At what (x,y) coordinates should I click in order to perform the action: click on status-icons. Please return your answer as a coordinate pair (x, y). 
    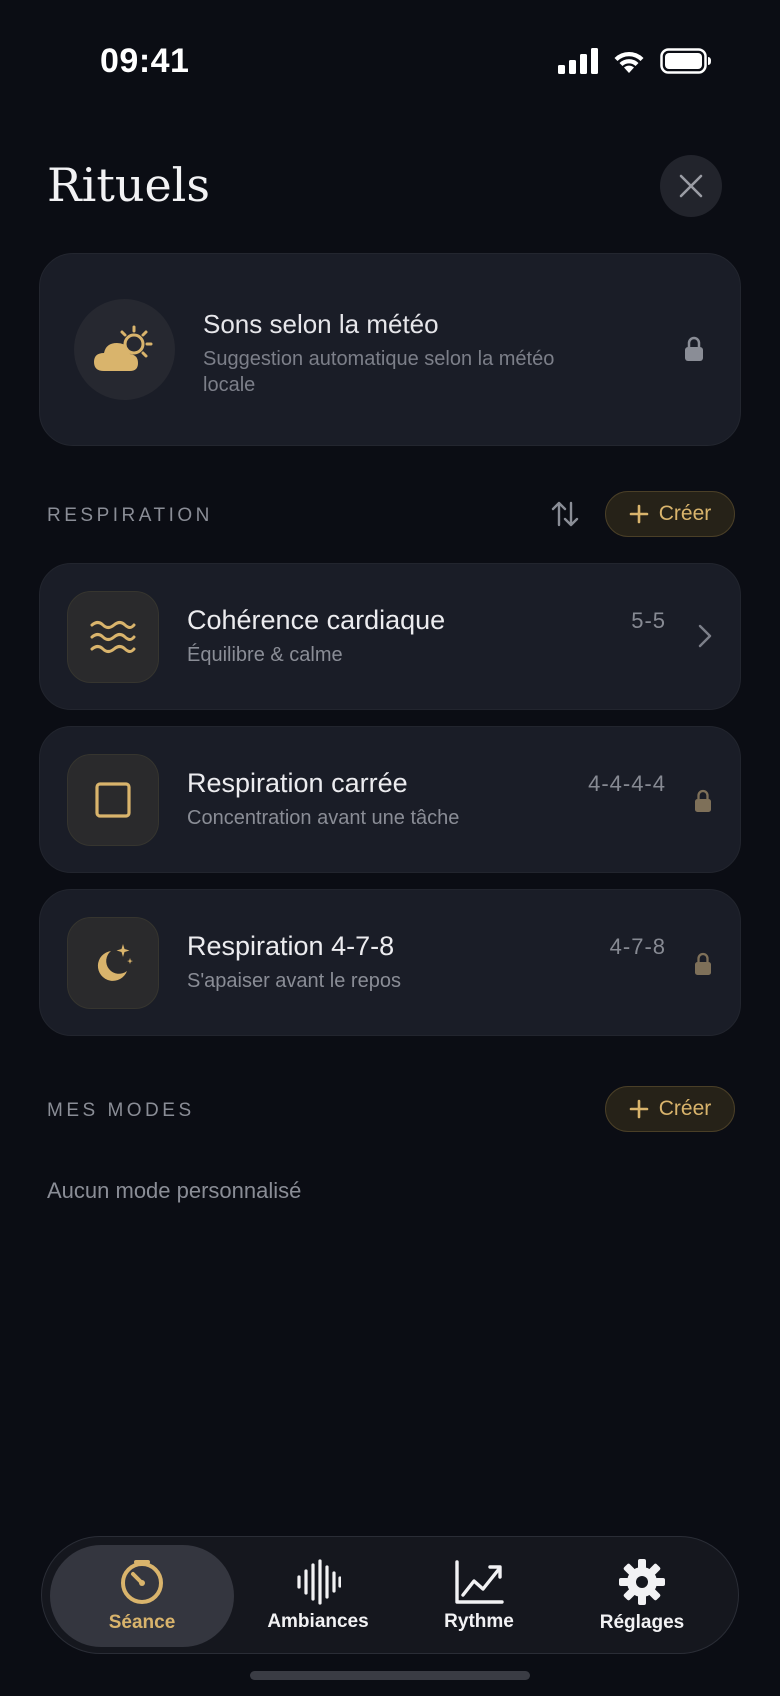
    Looking at the image, I should click on (635, 61).